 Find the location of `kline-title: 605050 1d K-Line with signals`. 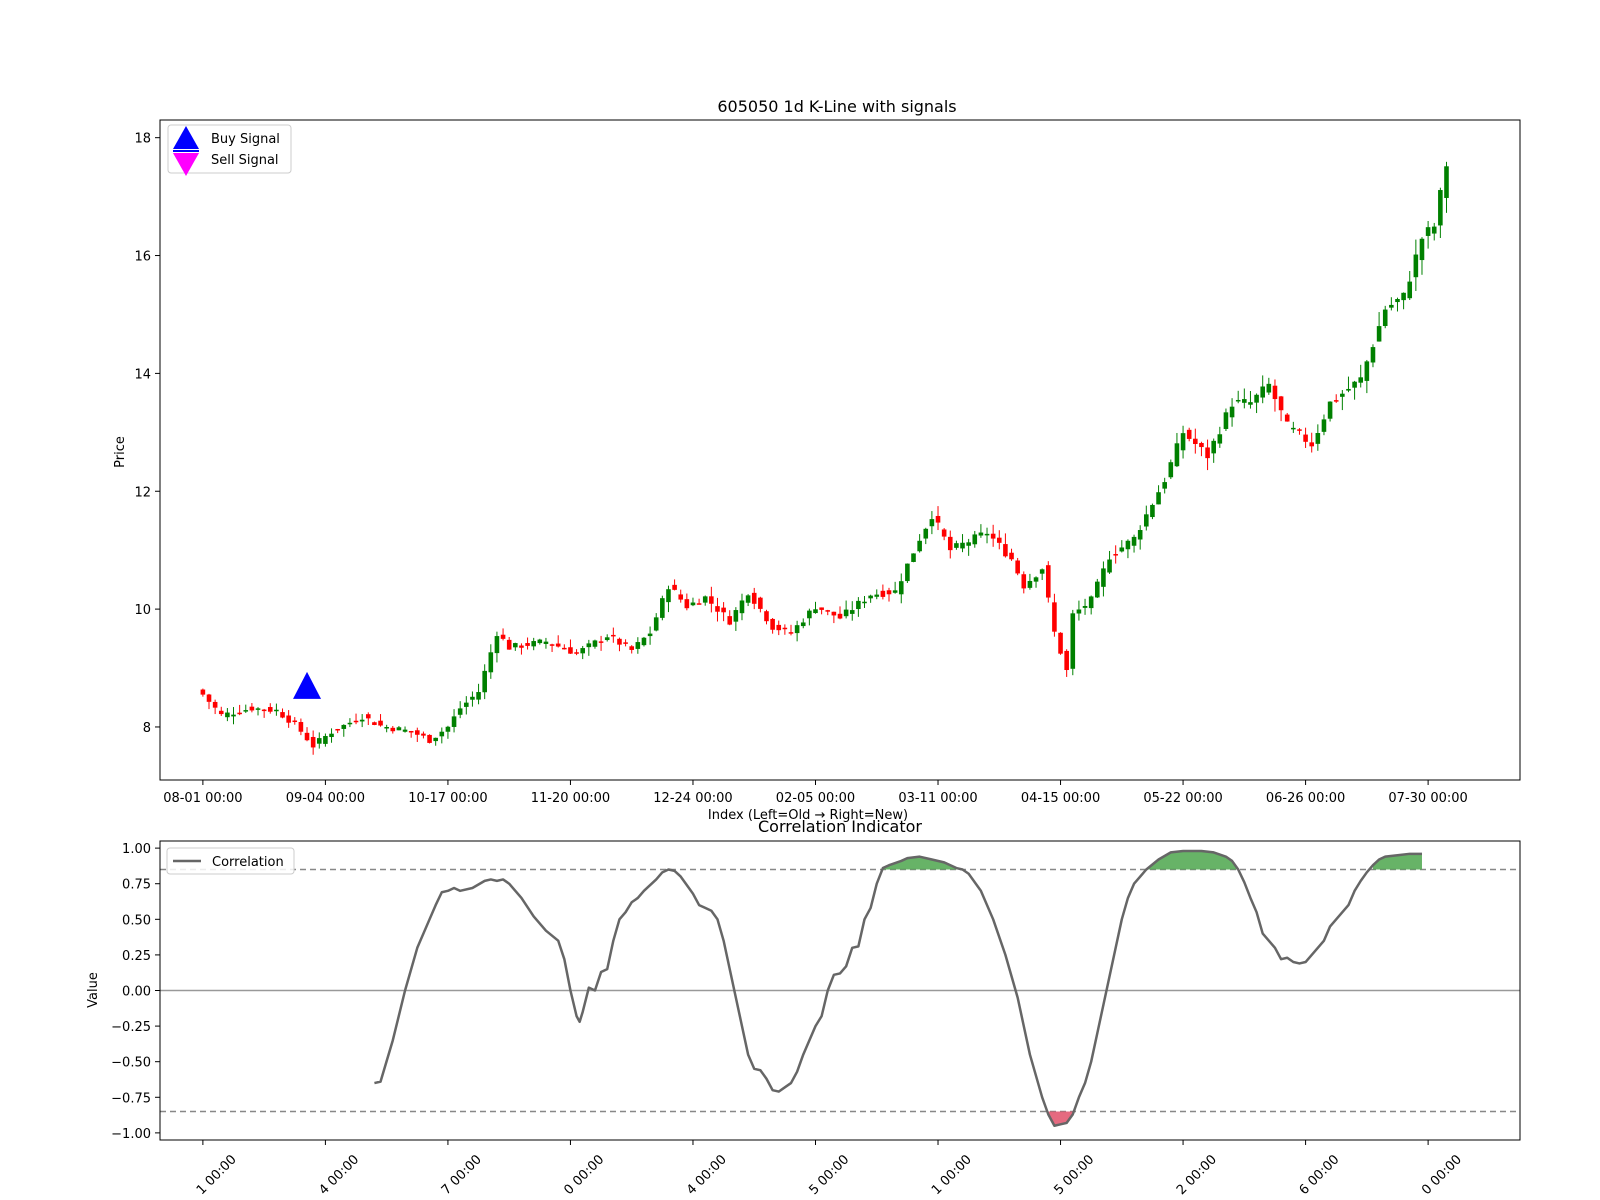

kline-title: 605050 1d K-Line with signals is located at coordinates (836, 106).